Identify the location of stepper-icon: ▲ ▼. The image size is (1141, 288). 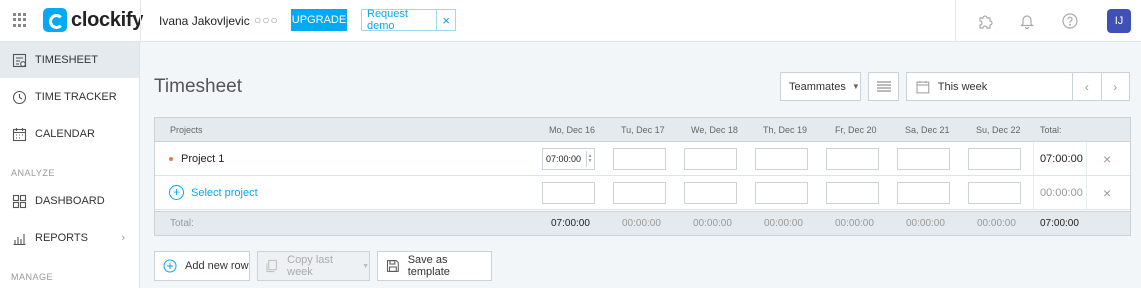
(589, 159).